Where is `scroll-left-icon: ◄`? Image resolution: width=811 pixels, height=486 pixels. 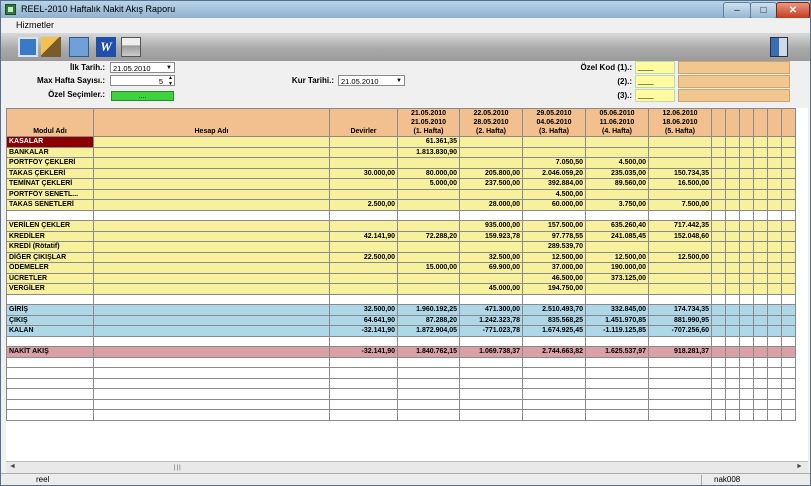 scroll-left-icon: ◄ is located at coordinates (12, 466).